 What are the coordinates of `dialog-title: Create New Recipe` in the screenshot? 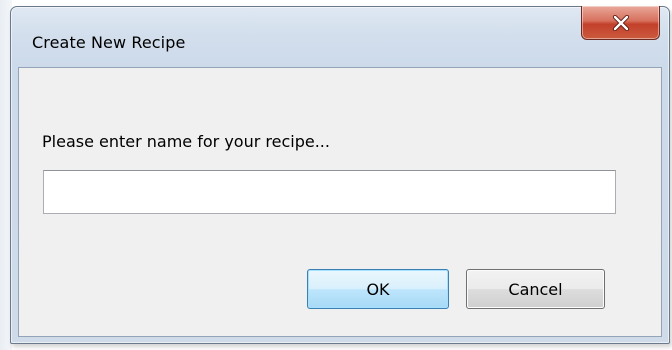 It's located at (109, 42).